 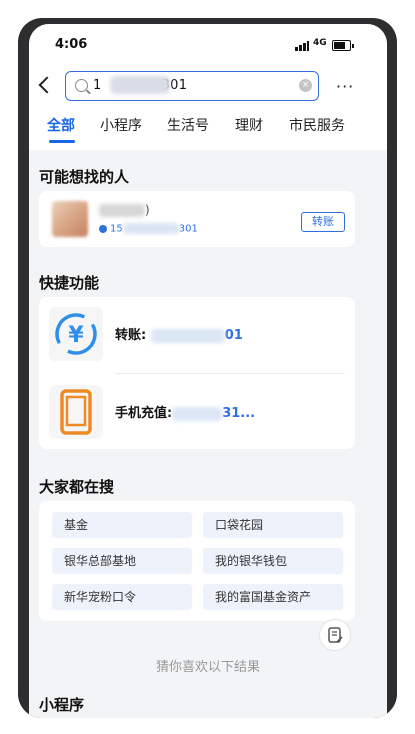 What do you see at coordinates (122, 597) in the screenshot?
I see `hot-search-item: 新华宠粉口令` at bounding box center [122, 597].